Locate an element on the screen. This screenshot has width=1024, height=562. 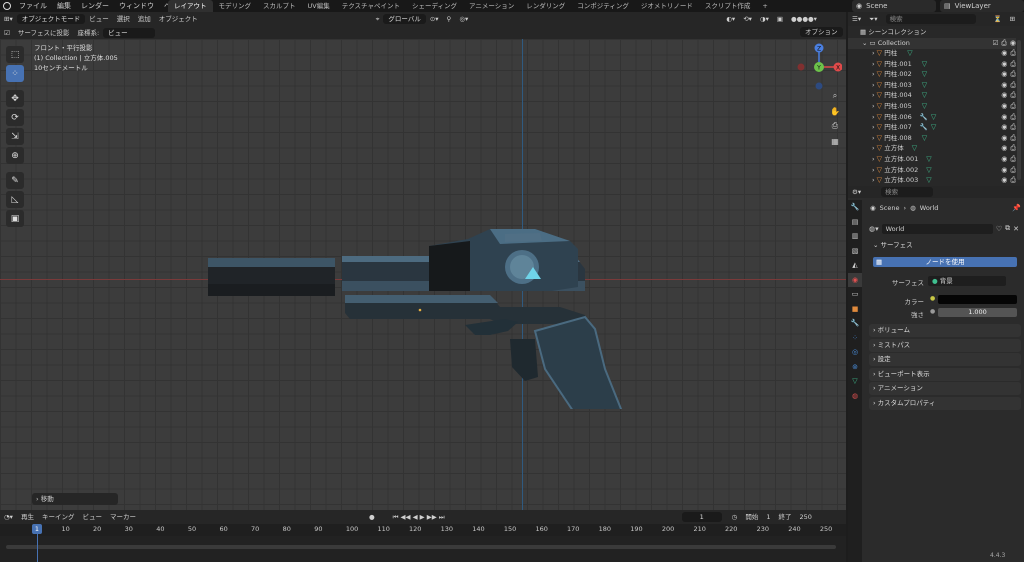
transform-orientation-dropdown: グローバル is located at coordinates (404, 19).